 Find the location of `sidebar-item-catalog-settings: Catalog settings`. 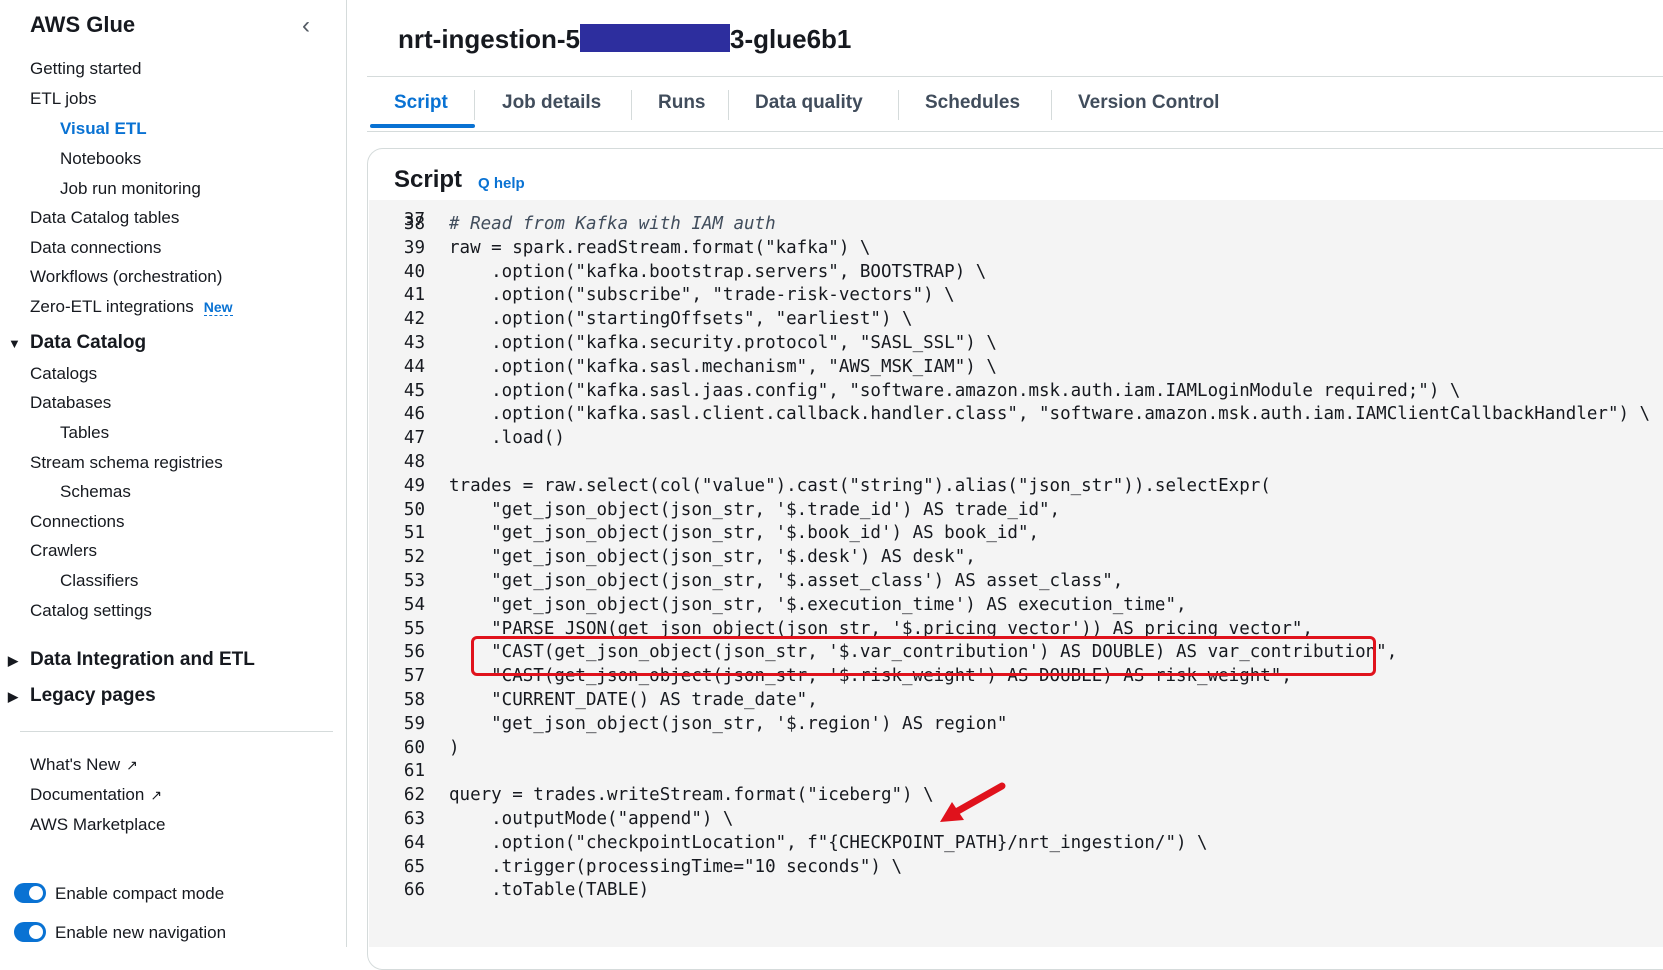

sidebar-item-catalog-settings: Catalog settings is located at coordinates (91, 611).